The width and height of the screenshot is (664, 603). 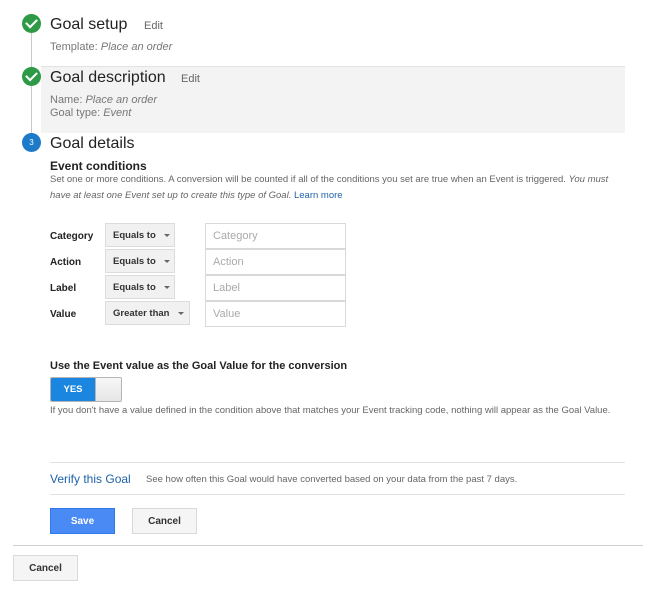 What do you see at coordinates (90, 479) in the screenshot?
I see `verify-goal-link: Verify this Goal` at bounding box center [90, 479].